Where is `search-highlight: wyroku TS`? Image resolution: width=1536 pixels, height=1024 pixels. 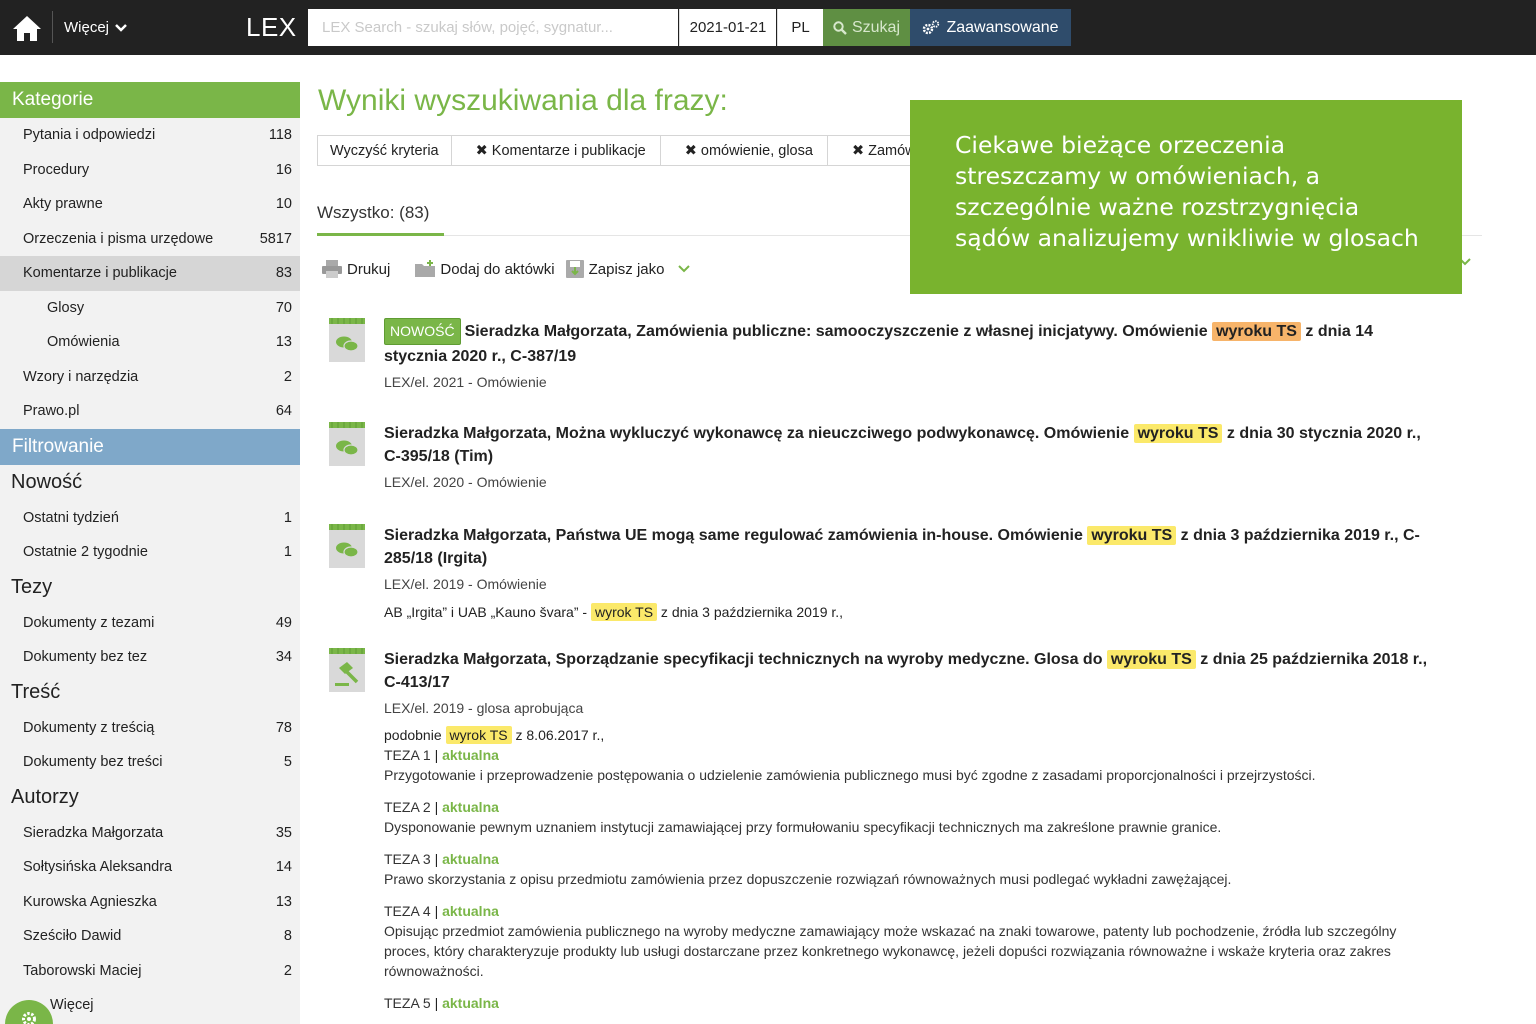
search-highlight: wyroku TS is located at coordinates (1178, 433).